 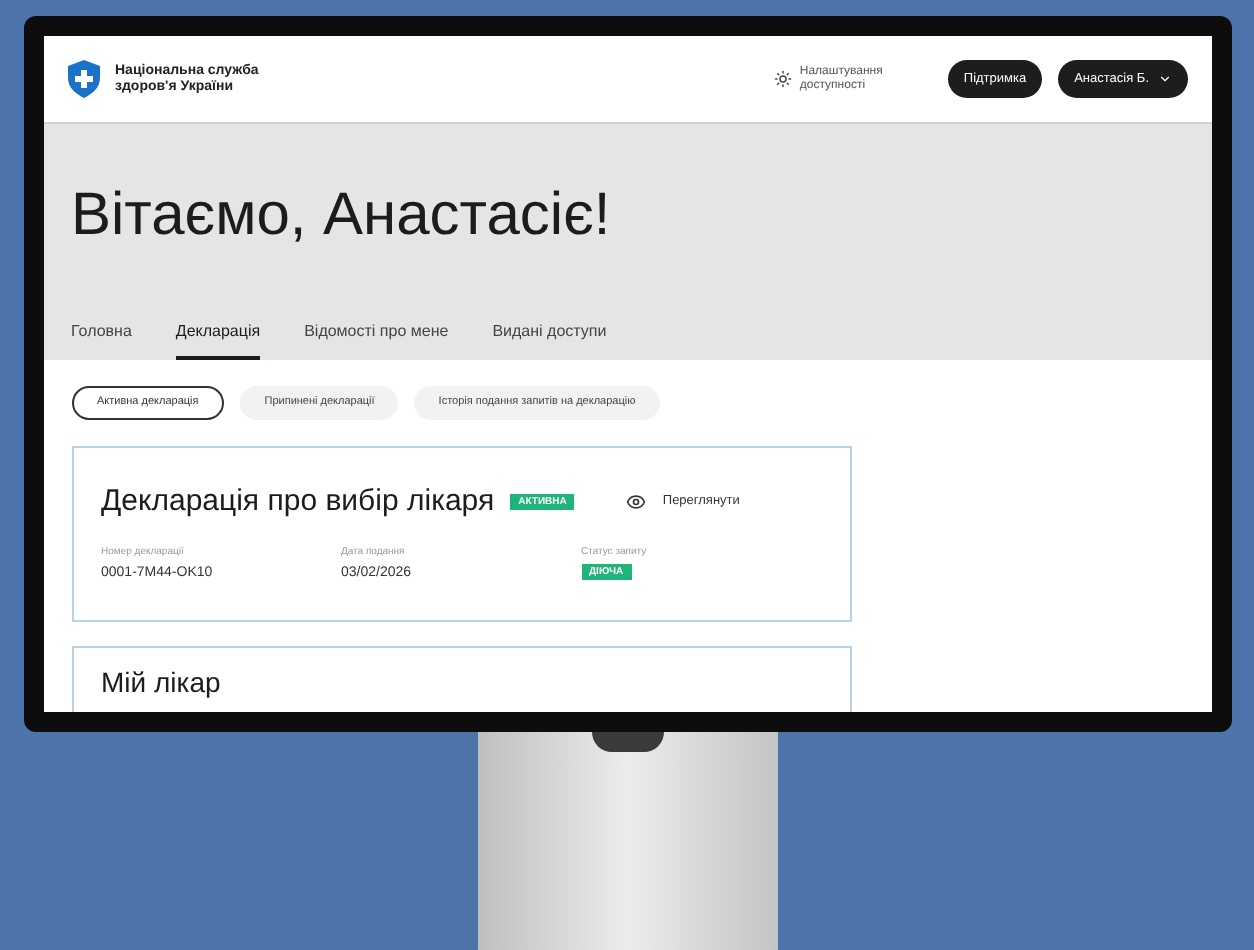 I want to click on greeting-heading: Вітаємо, Анастасіє!, so click(x=342, y=216).